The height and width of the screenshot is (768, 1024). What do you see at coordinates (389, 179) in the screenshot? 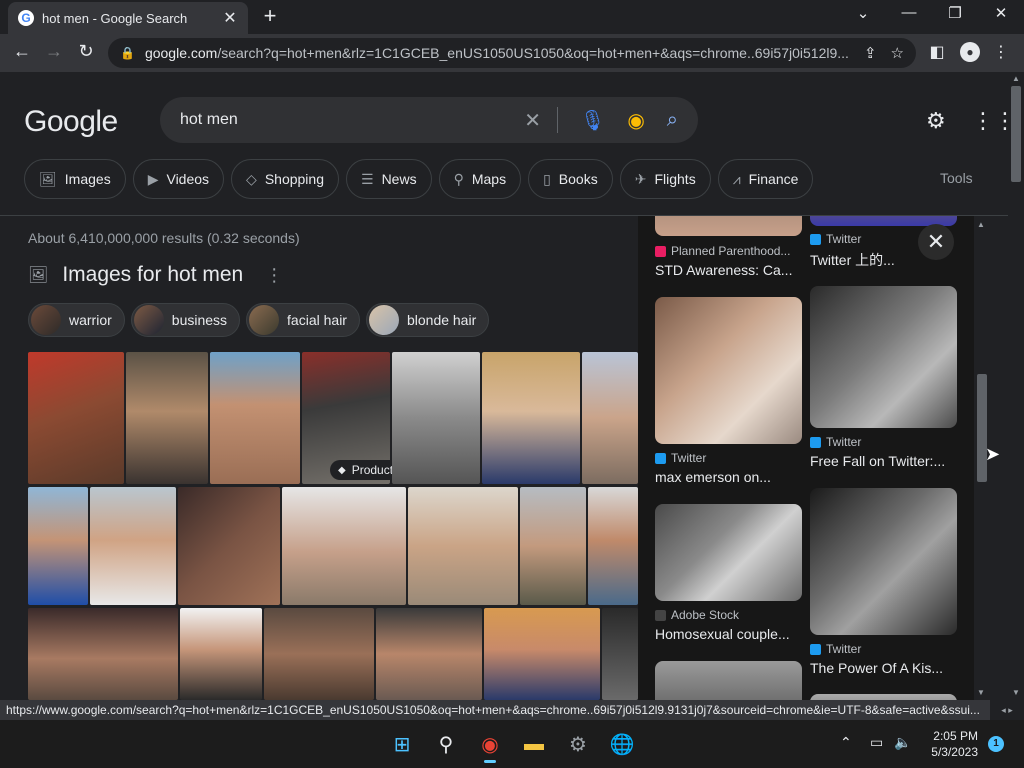
I see `filter-news: ☰ News` at bounding box center [389, 179].